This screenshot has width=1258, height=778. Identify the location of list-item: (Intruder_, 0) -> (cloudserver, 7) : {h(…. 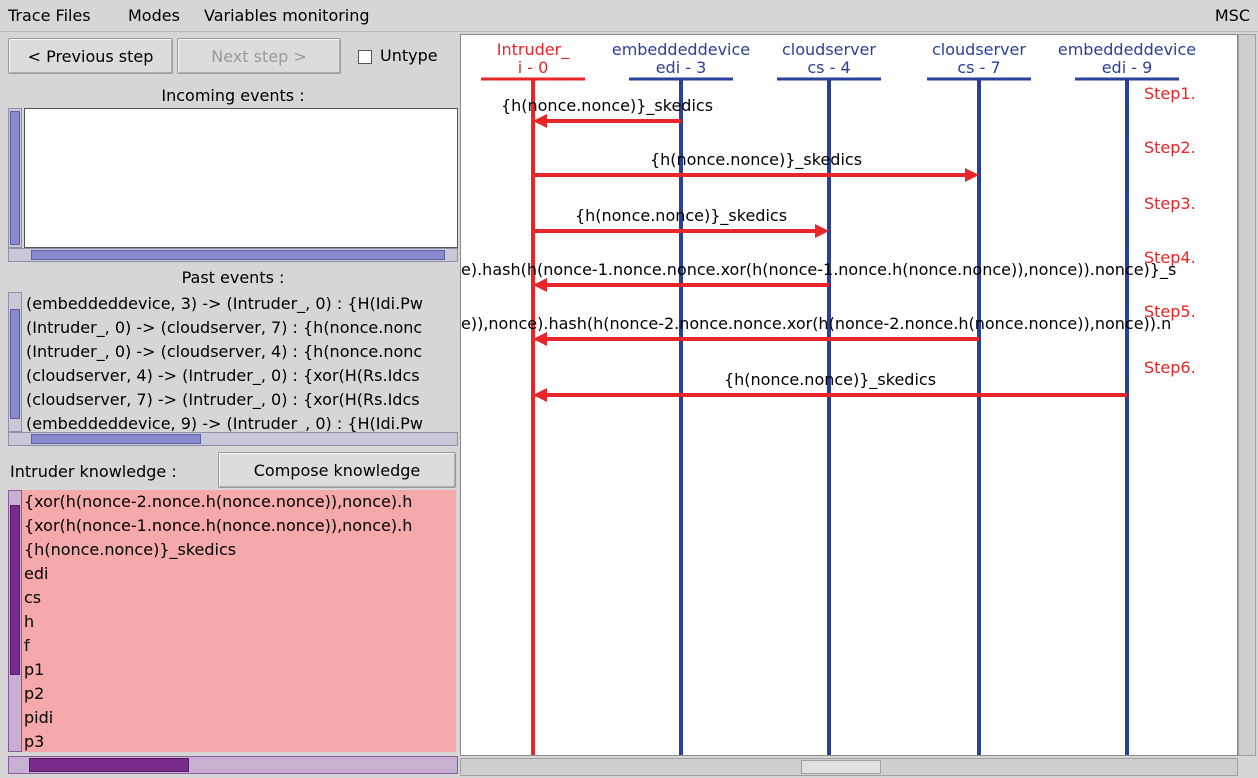
(240, 328).